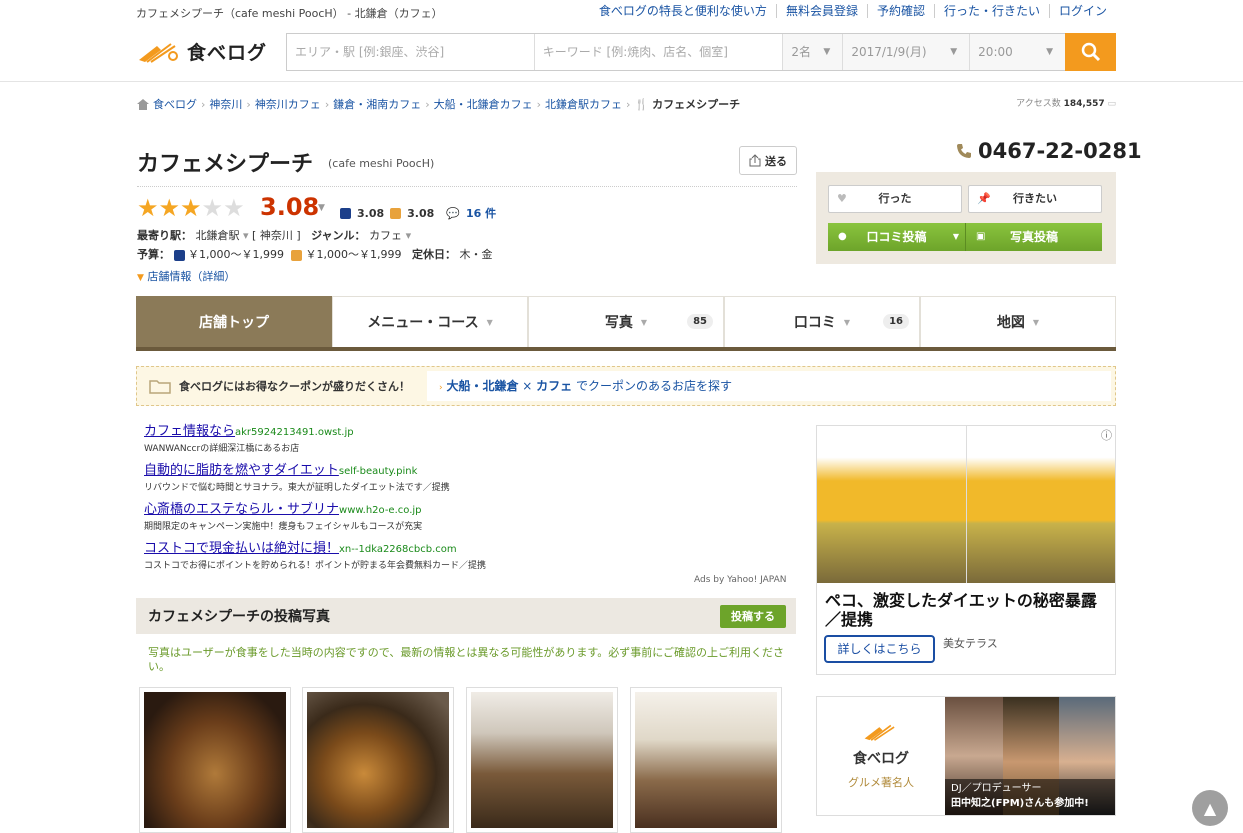 The image size is (1243, 833). What do you see at coordinates (276, 235) in the screenshot?
I see `pref-value: [ 神奈川 ]` at bounding box center [276, 235].